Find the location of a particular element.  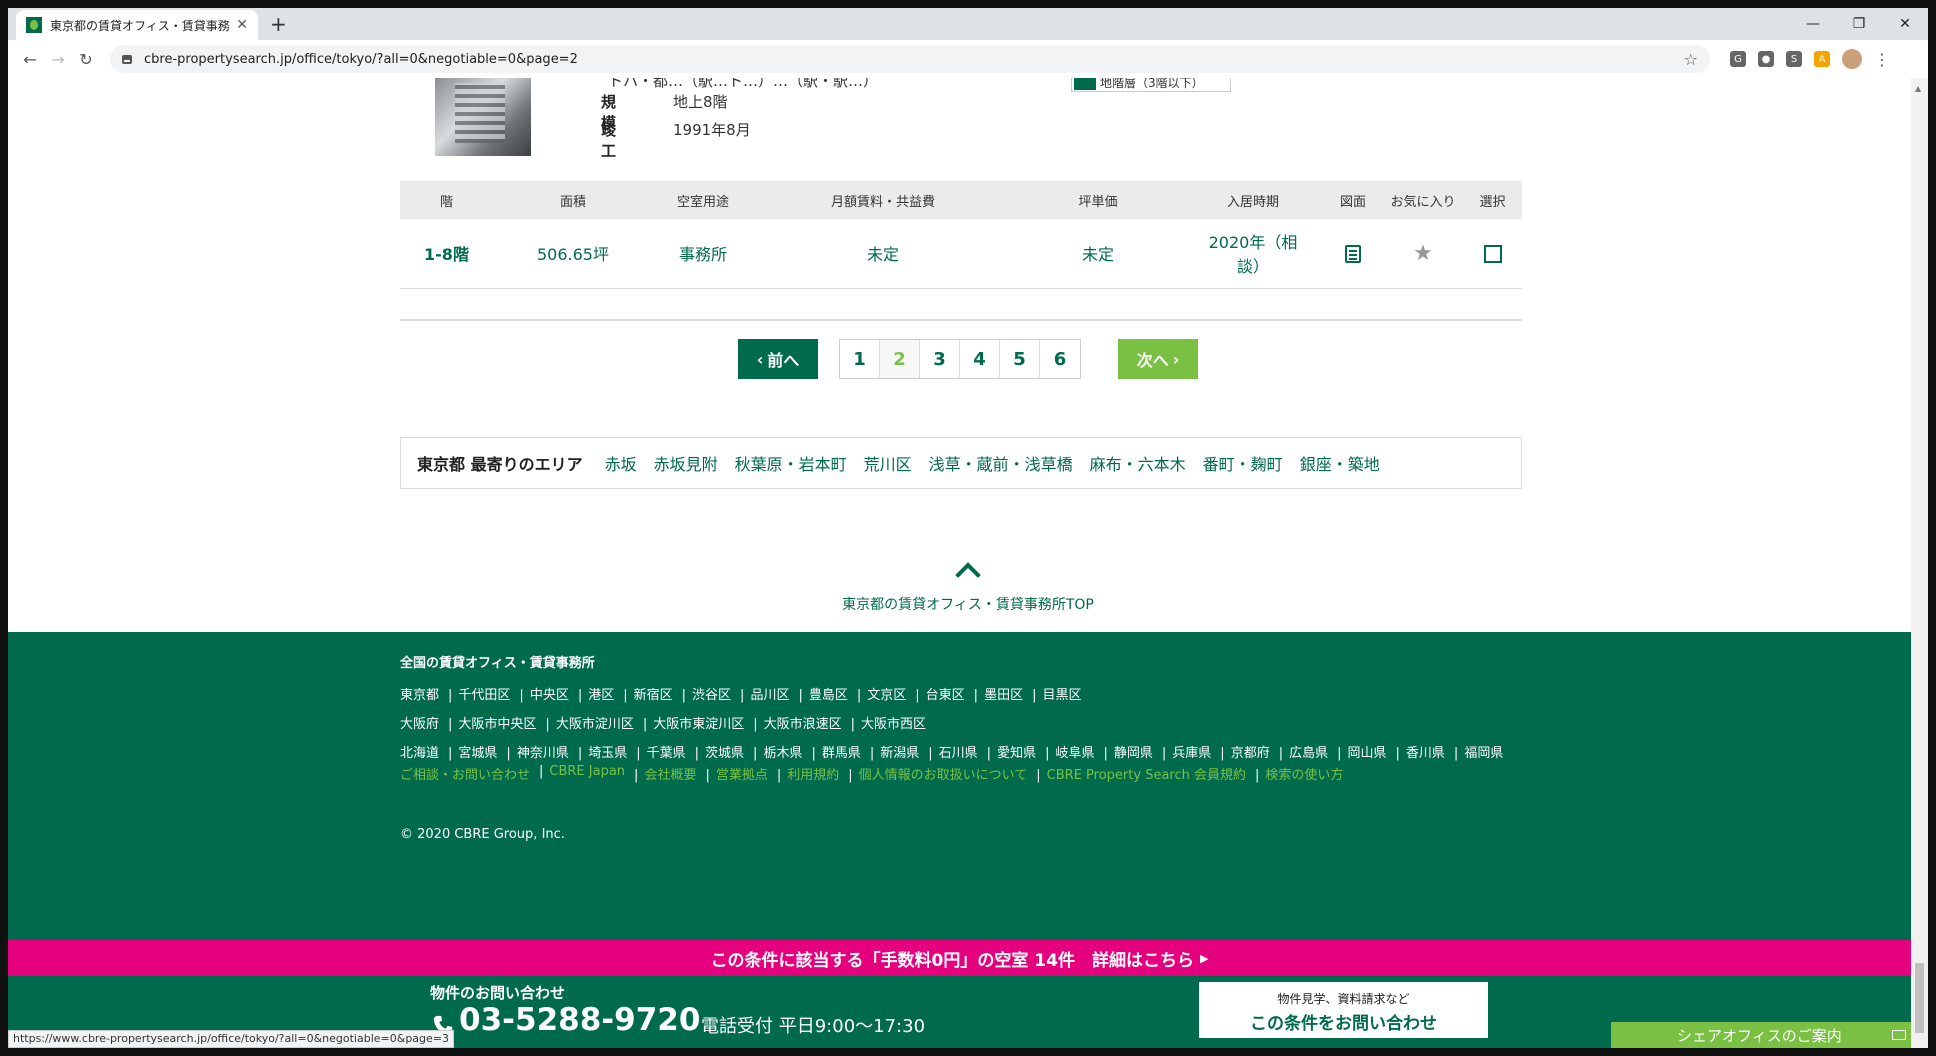

footer-link: 墨田区 is located at coordinates (1003, 693).